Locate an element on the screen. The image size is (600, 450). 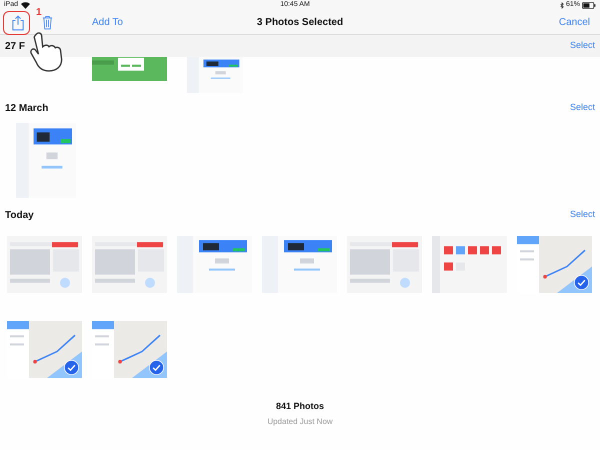
update-status: Updated Just Now is located at coordinates (300, 422).